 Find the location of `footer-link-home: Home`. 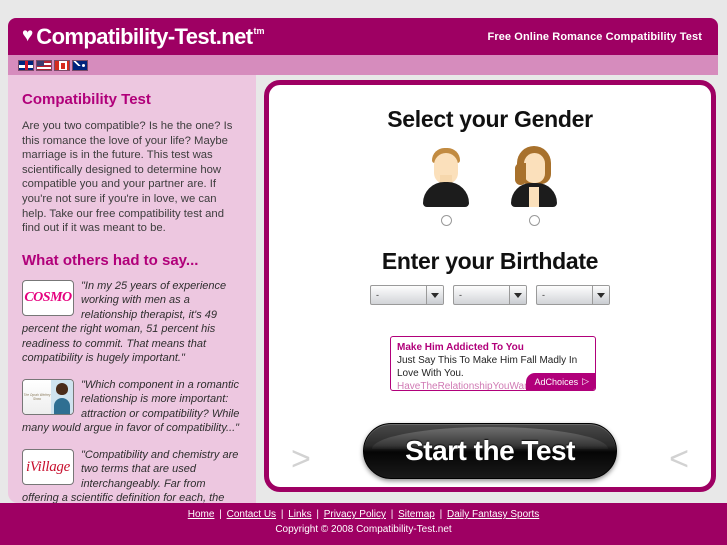

footer-link-home: Home is located at coordinates (201, 514).